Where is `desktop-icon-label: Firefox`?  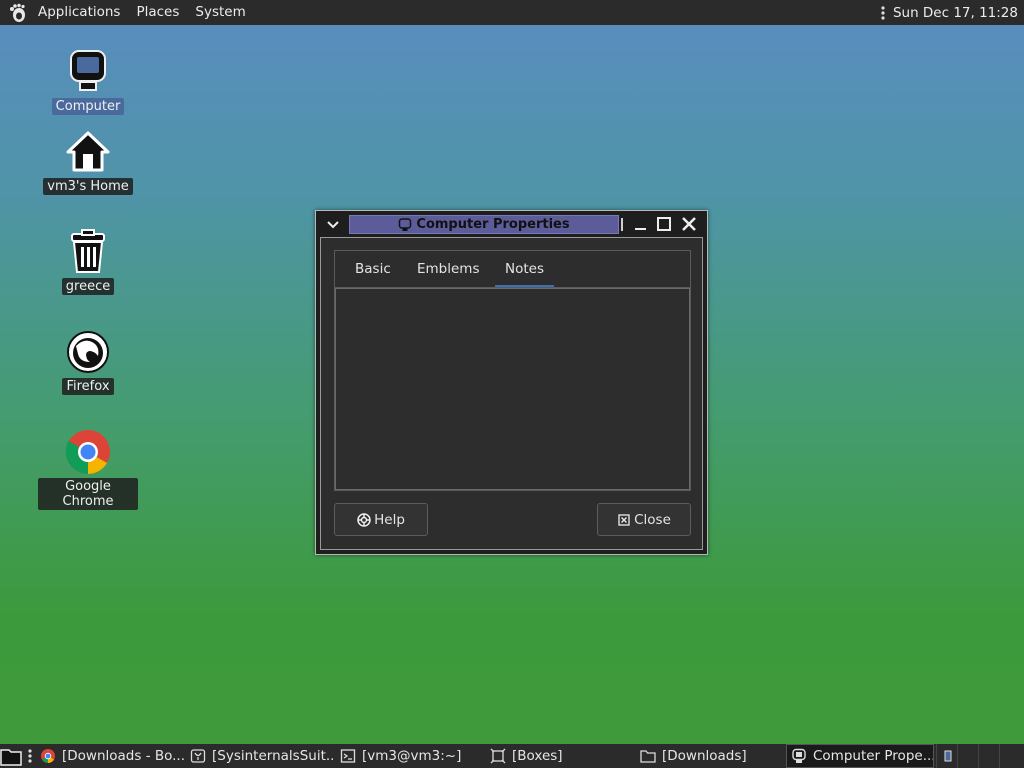
desktop-icon-label: Firefox is located at coordinates (88, 386).